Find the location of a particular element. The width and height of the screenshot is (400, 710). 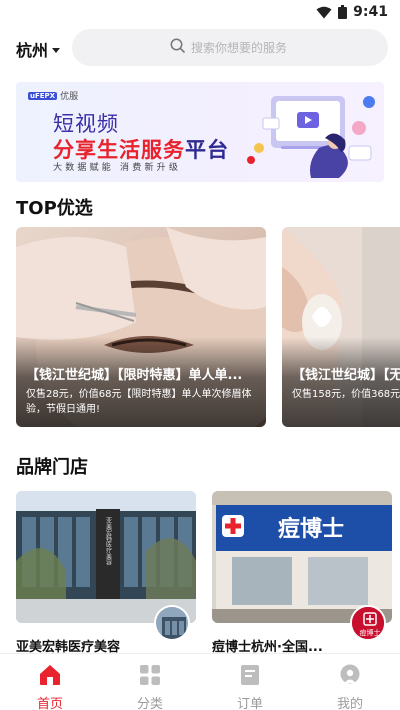

search-placeholder: 搜索你想要的服务 is located at coordinates (239, 48).